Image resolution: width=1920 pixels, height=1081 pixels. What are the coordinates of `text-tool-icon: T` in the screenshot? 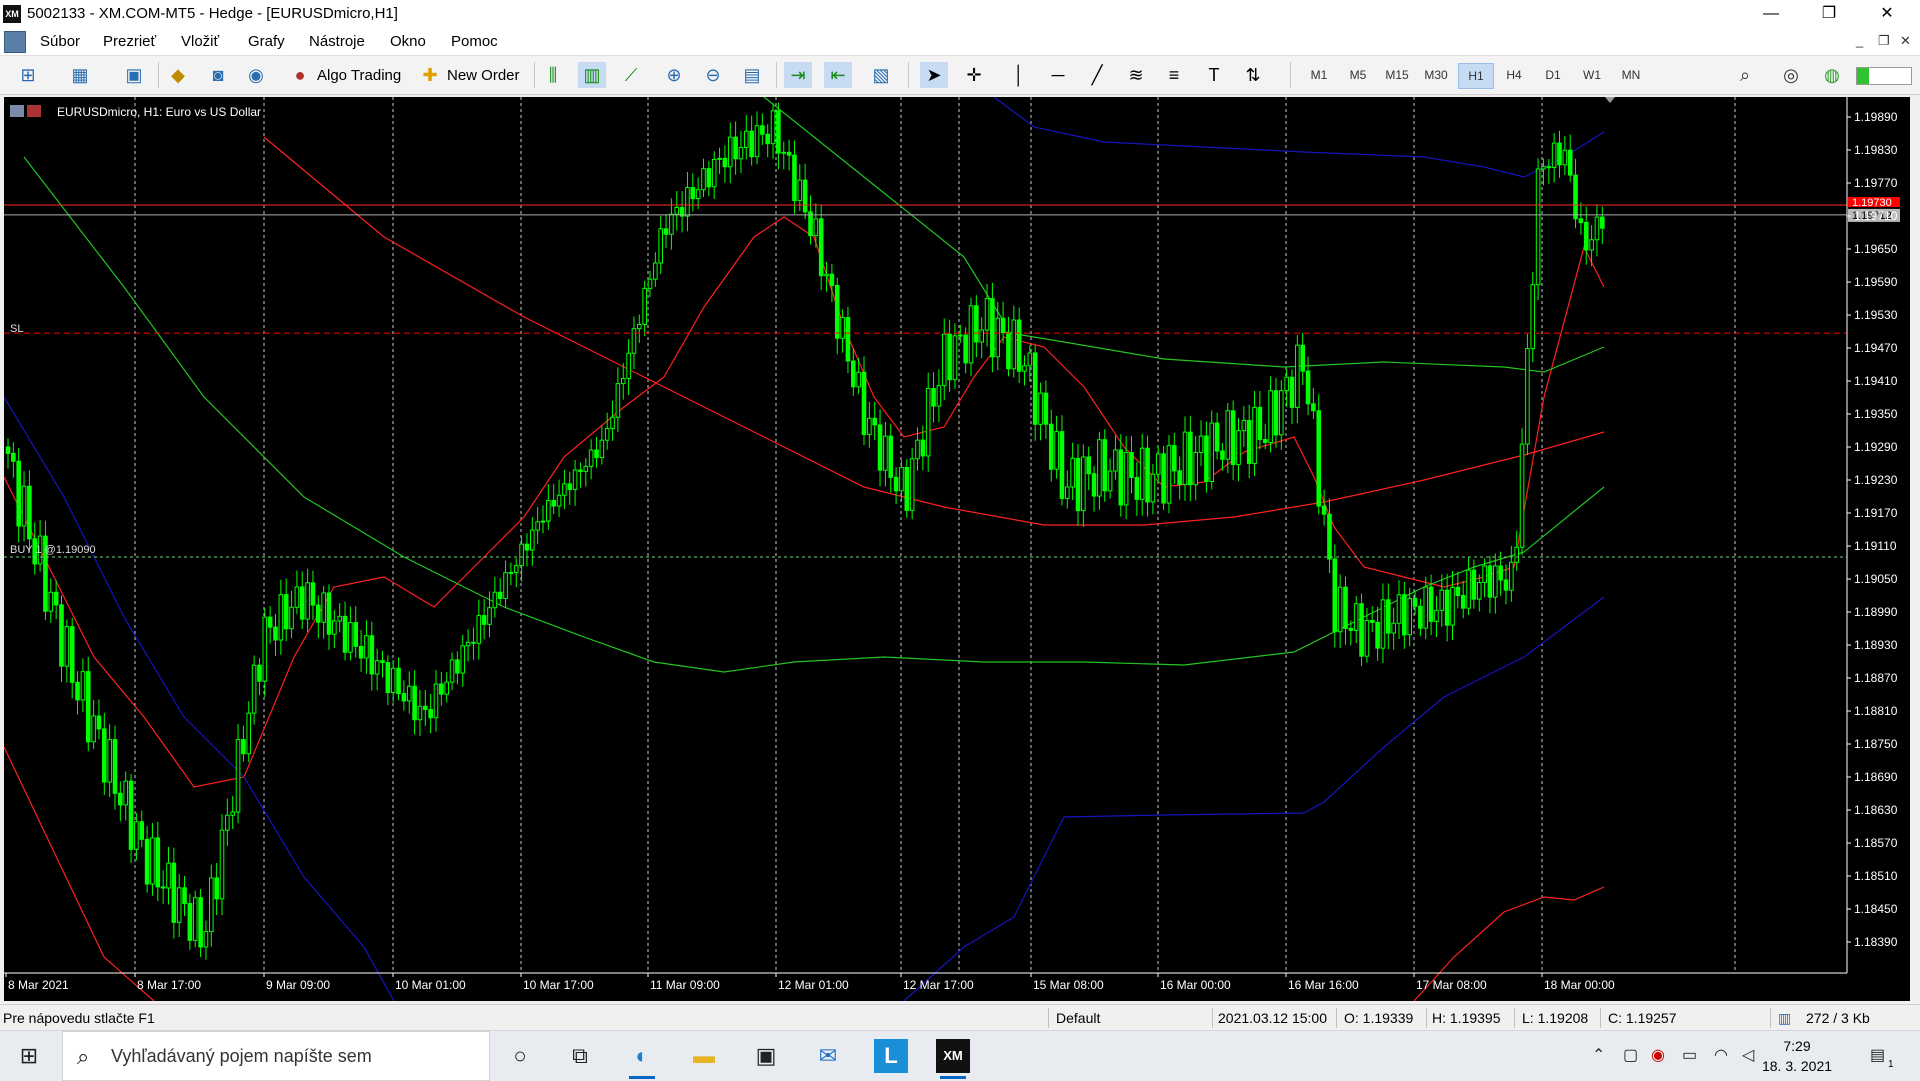 It's located at (1214, 75).